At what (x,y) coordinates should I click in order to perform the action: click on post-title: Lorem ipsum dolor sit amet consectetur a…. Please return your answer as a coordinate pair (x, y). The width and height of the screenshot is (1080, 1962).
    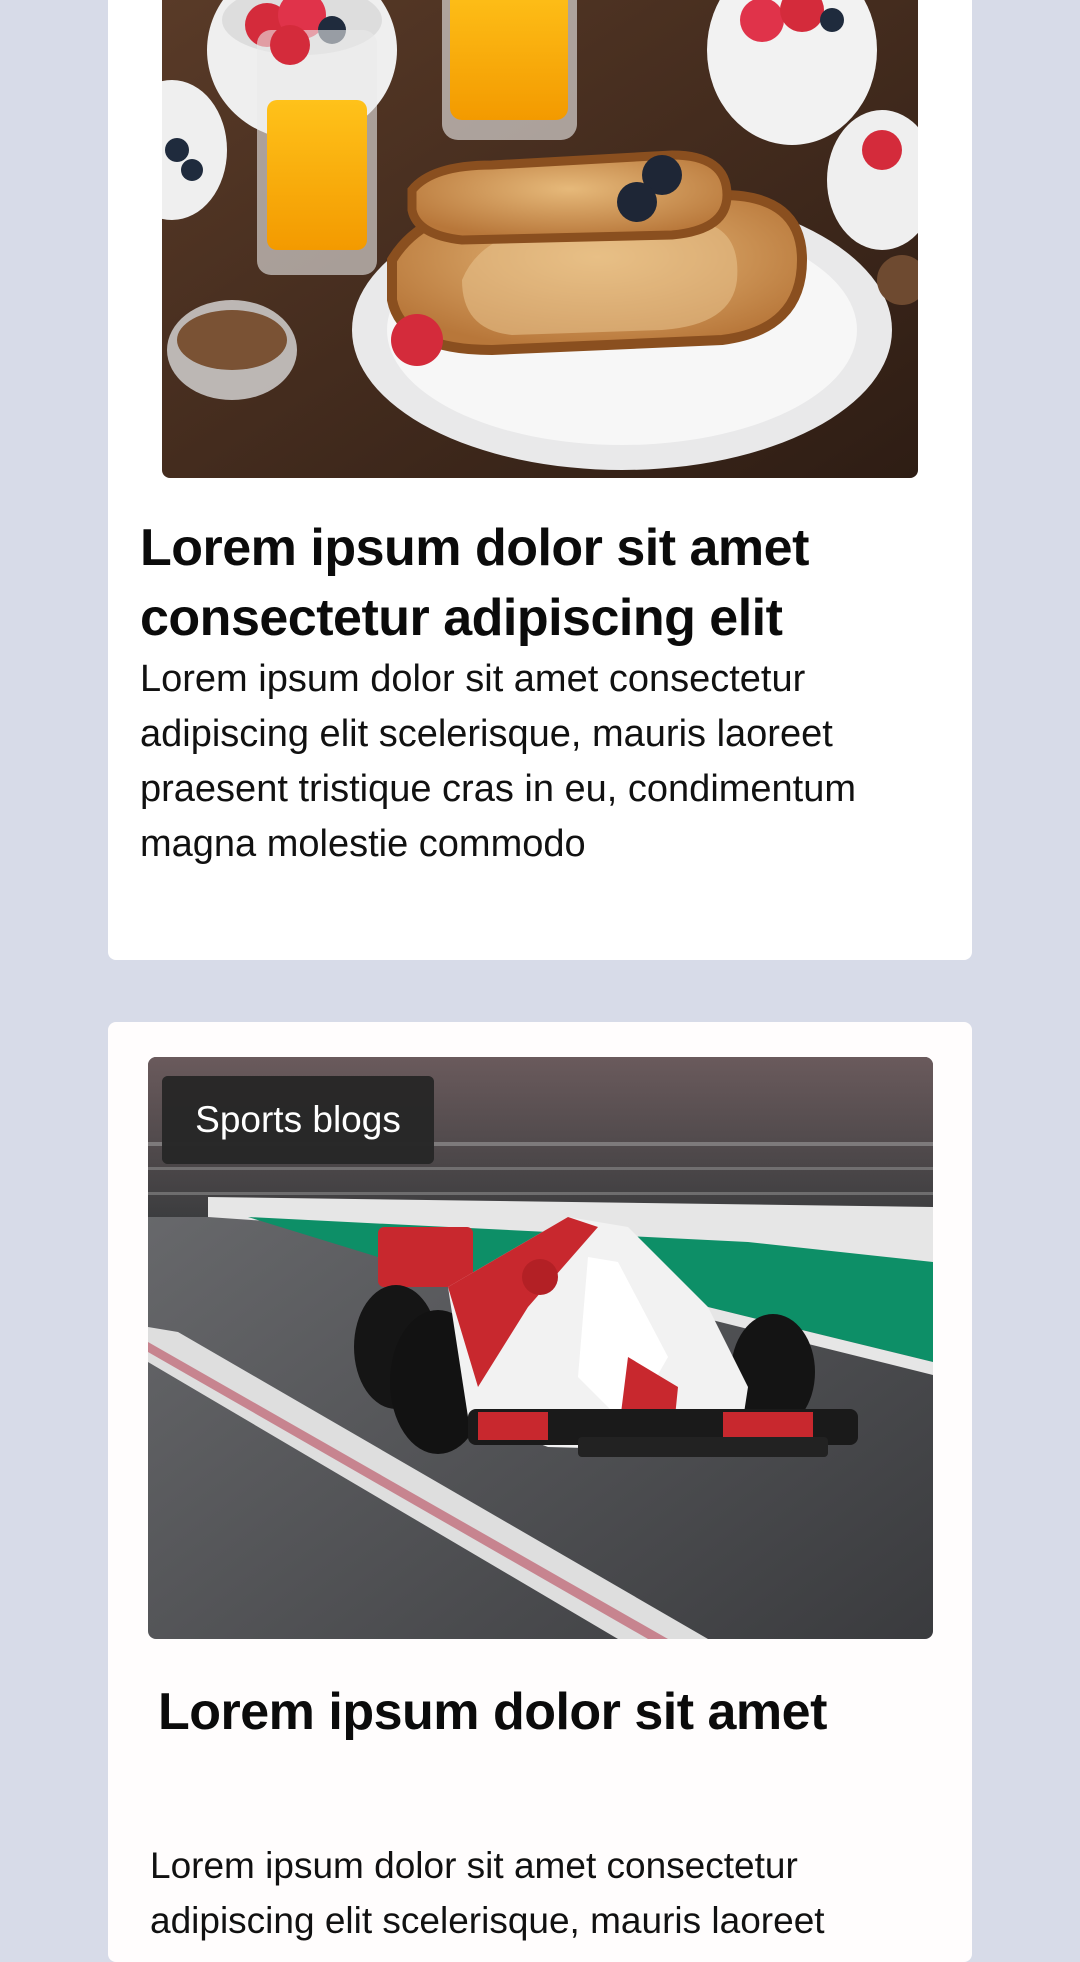
    Looking at the image, I should click on (540, 583).